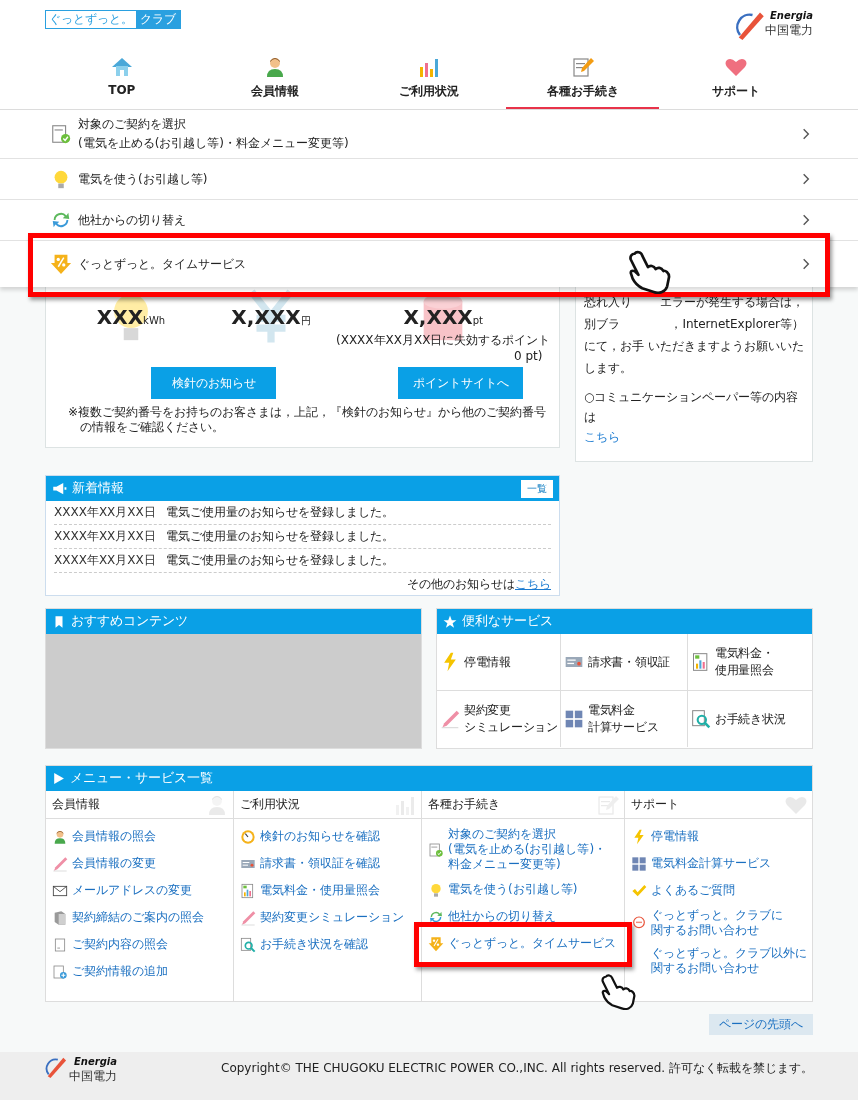  Describe the element at coordinates (761, 1024) in the screenshot. I see `back-to-top-button: ページの先頭へ` at that location.